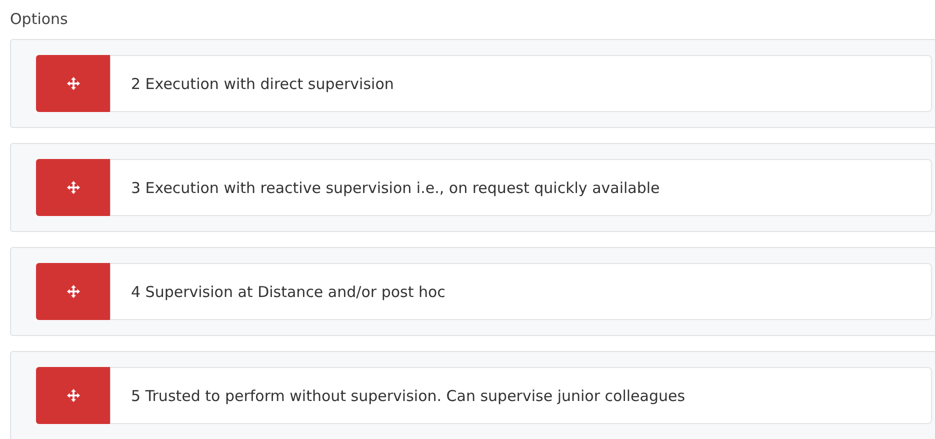  I want to click on section-title: Options, so click(39, 19).